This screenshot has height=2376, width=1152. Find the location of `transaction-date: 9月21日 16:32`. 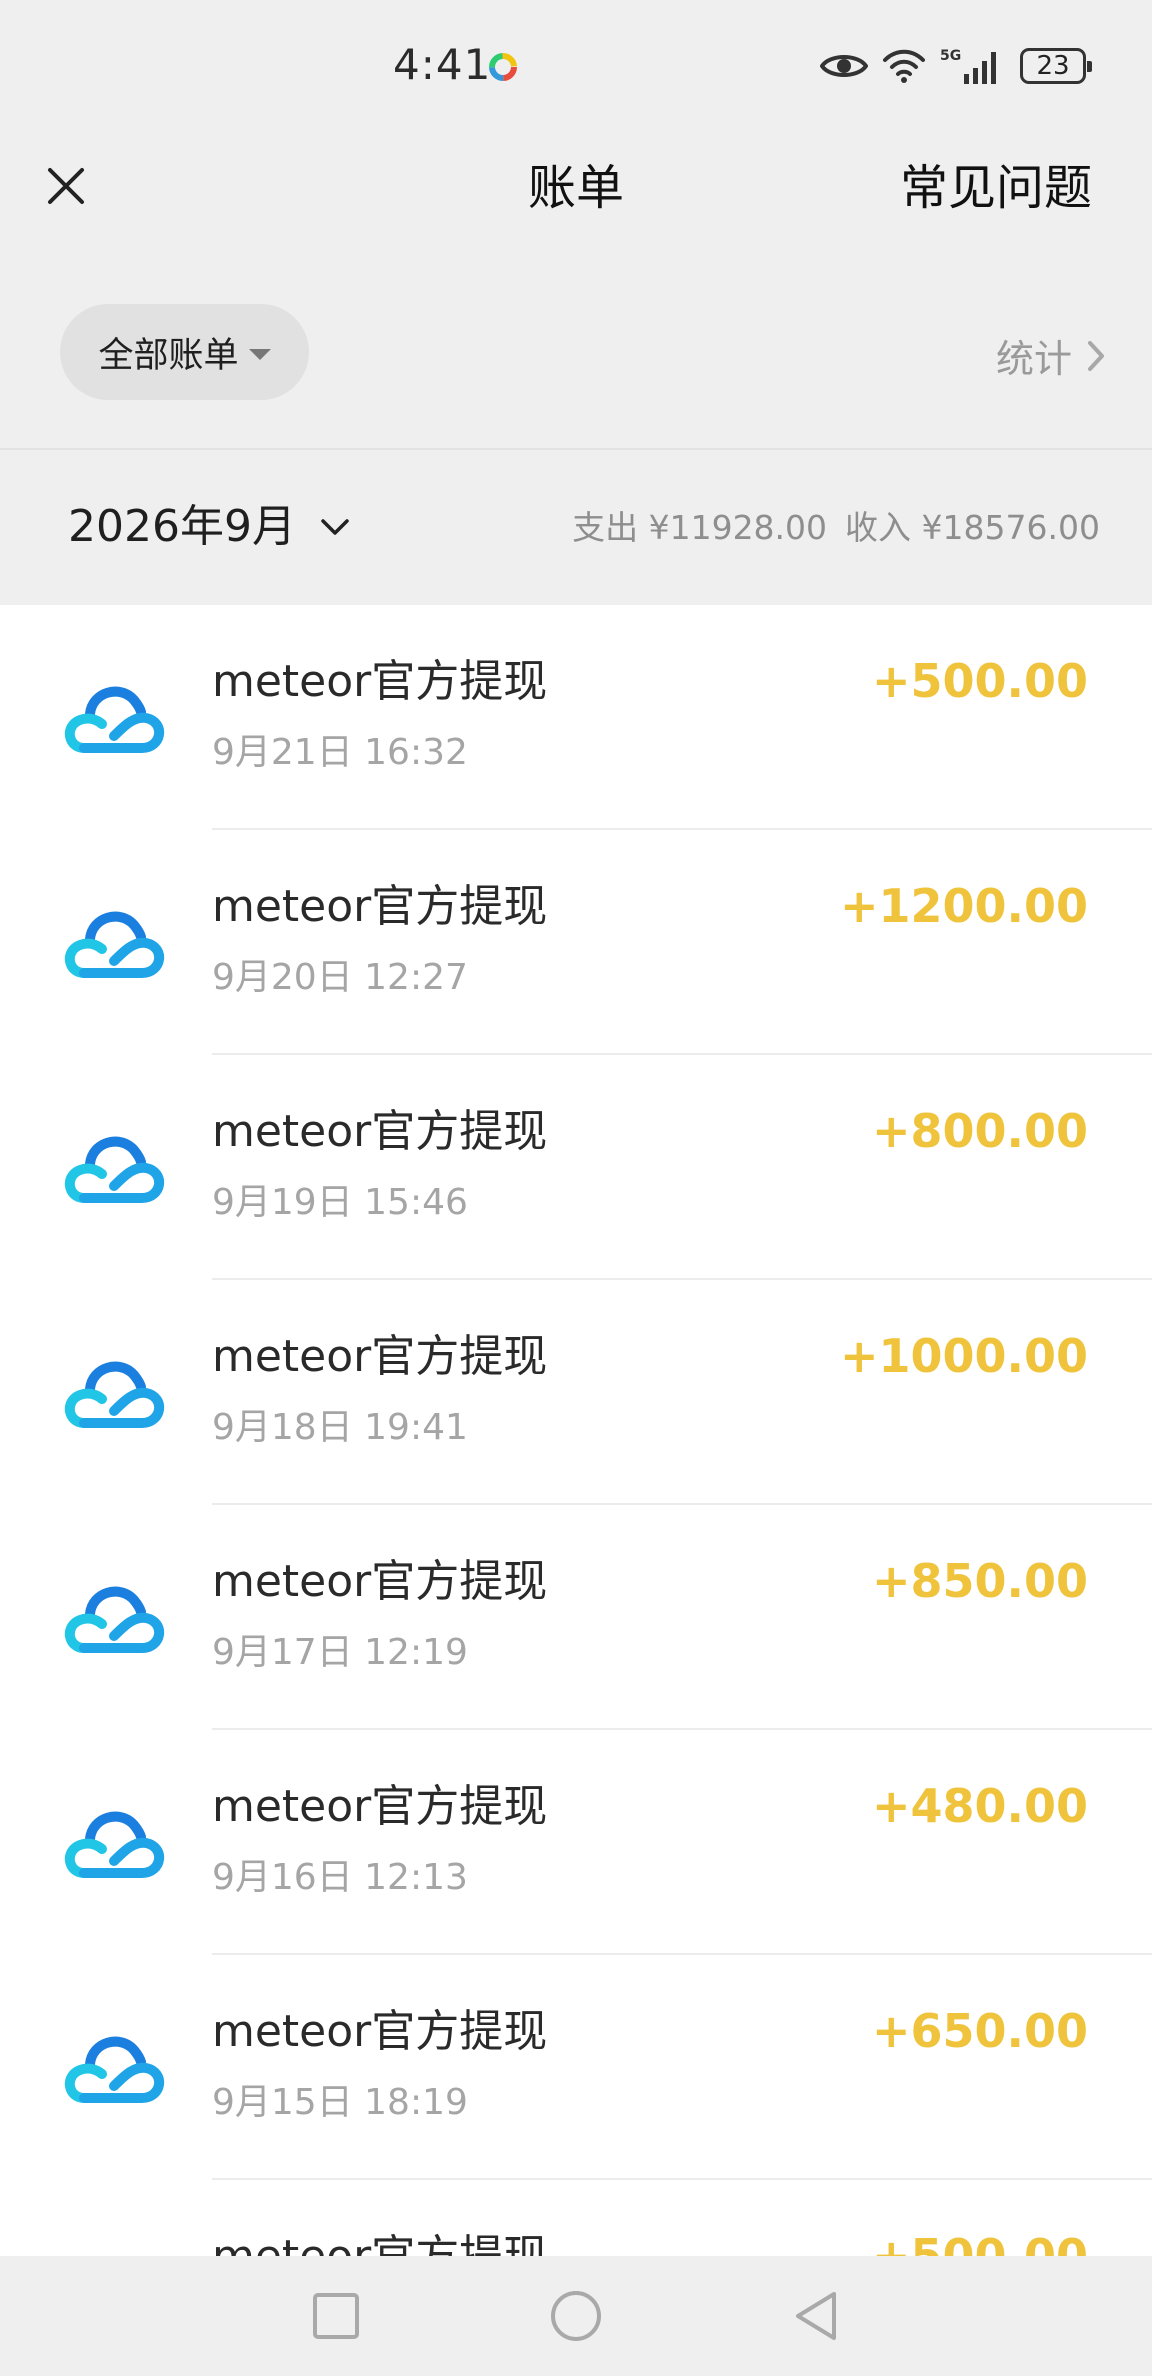

transaction-date: 9月21日 16:32 is located at coordinates (340, 752).